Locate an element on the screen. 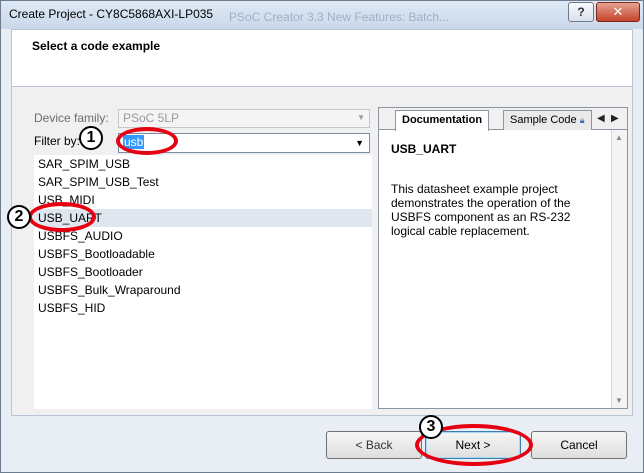 The image size is (644, 473). close-button: ✕ is located at coordinates (618, 12).